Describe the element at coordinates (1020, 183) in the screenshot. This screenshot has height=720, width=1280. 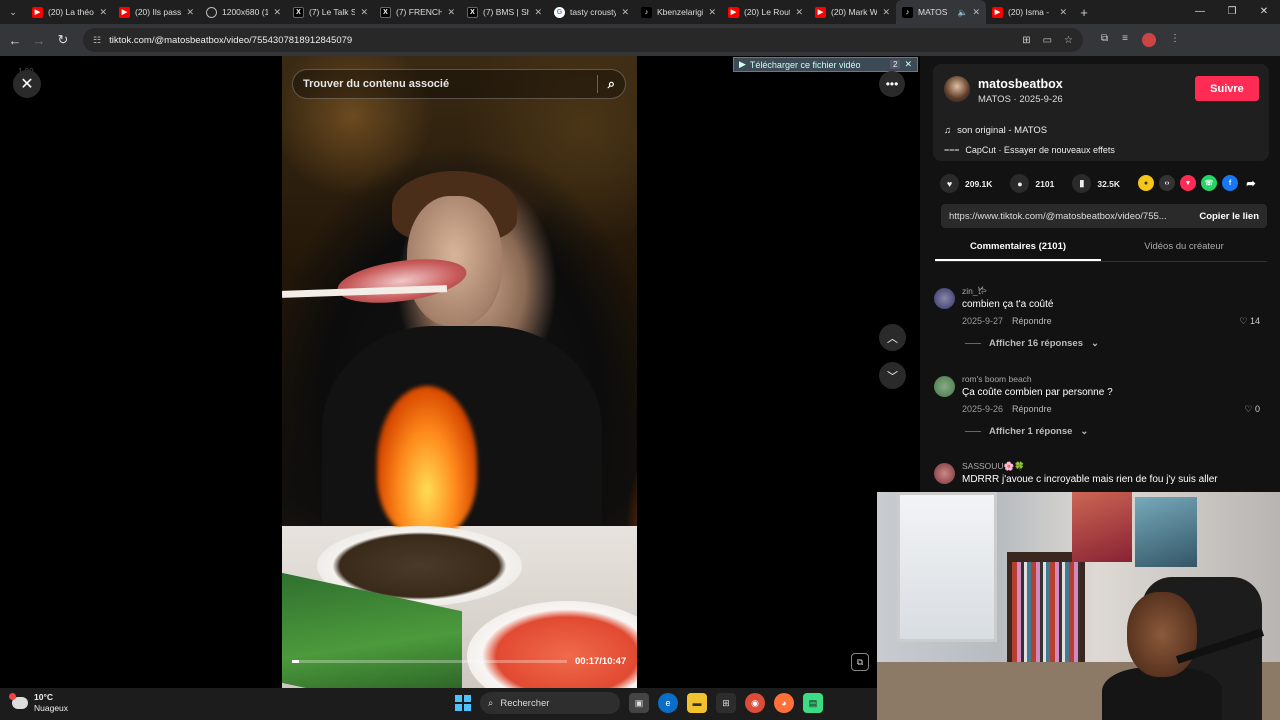
I see `comment-icon: ●` at that location.